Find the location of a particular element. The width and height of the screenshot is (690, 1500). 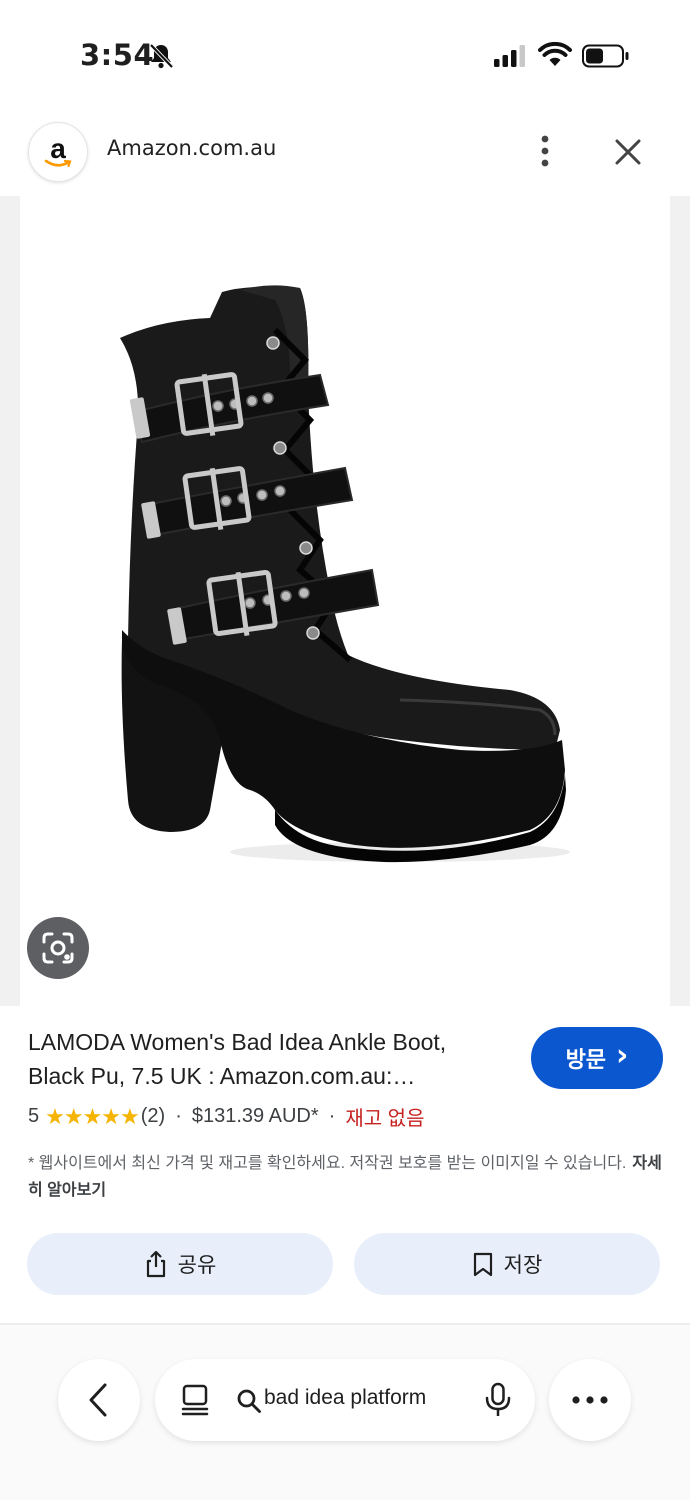

share-icon is located at coordinates (155, 1264).